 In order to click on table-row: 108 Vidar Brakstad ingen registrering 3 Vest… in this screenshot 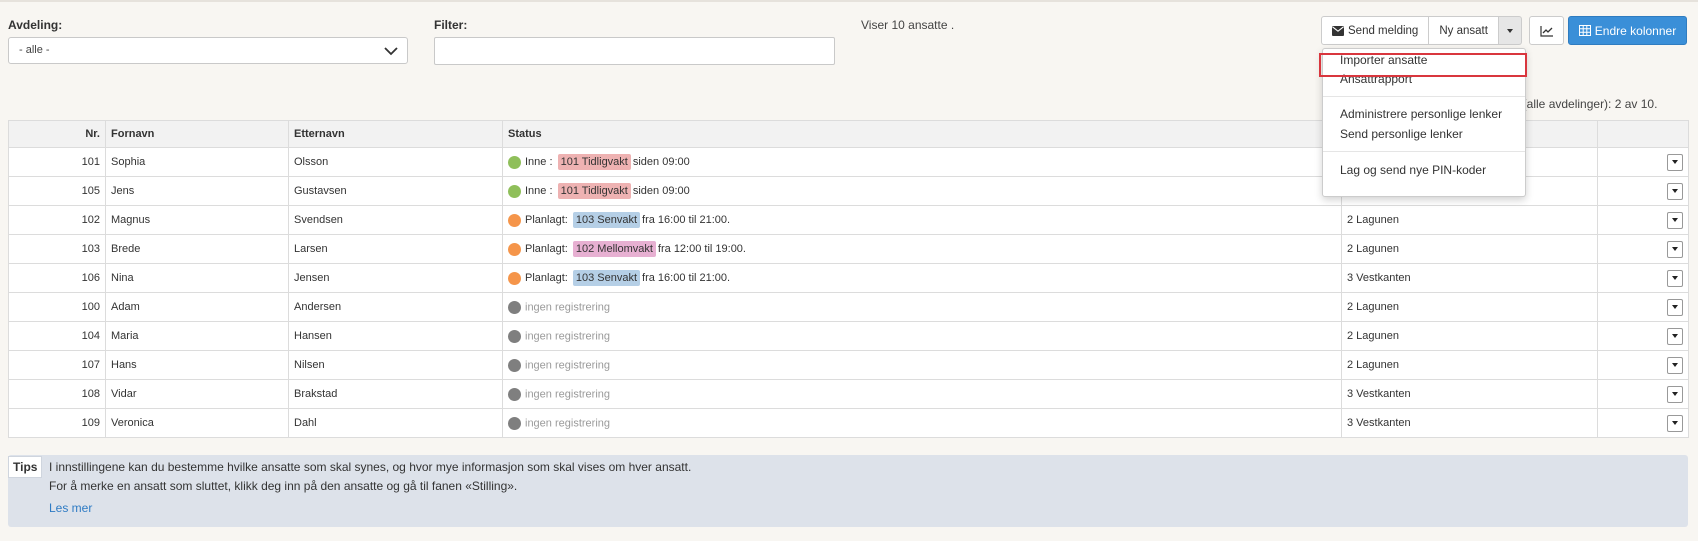, I will do `click(848, 394)`.